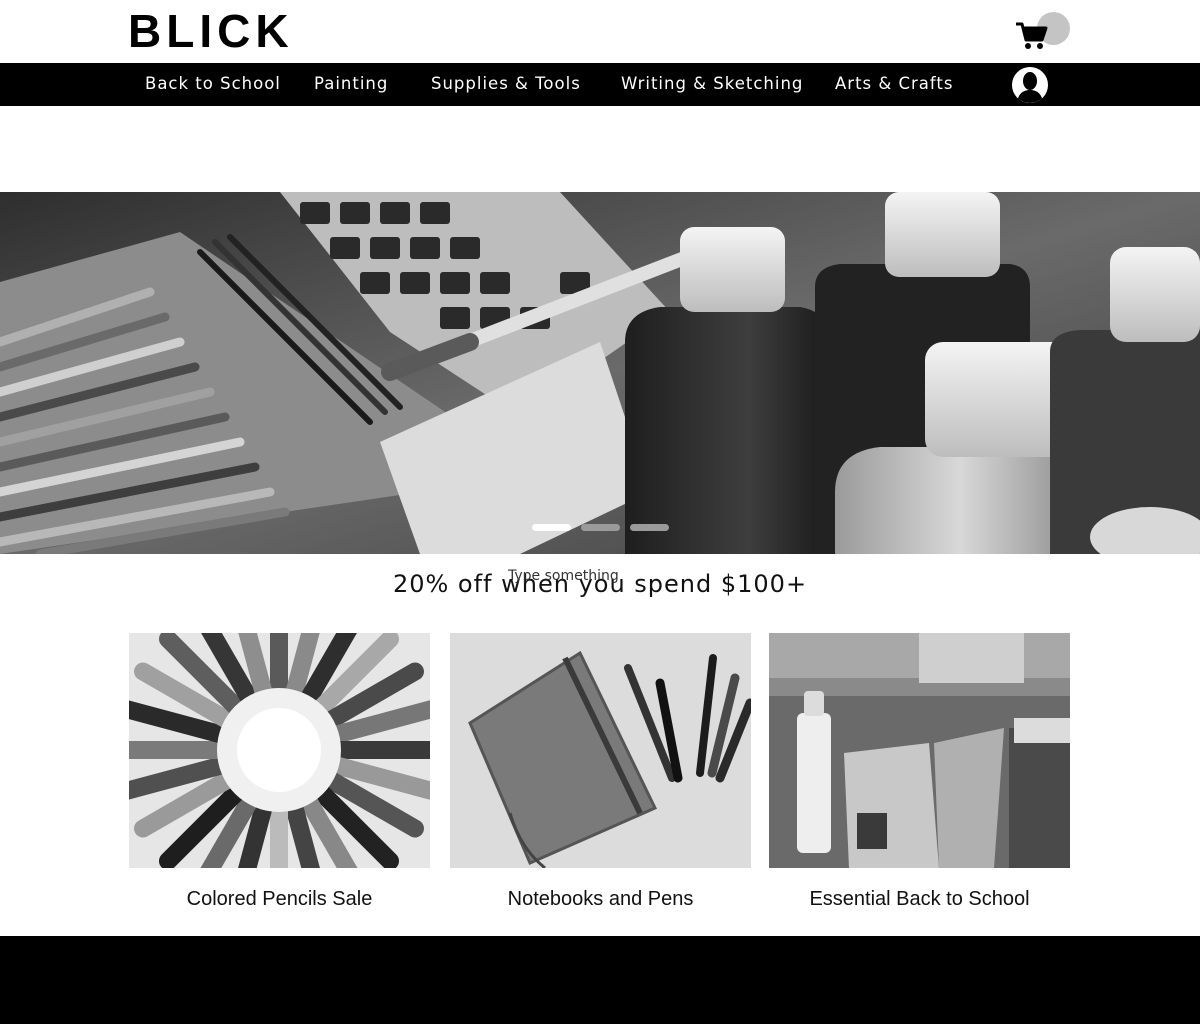  What do you see at coordinates (211, 31) in the screenshot?
I see `brand-logo: BLICK` at bounding box center [211, 31].